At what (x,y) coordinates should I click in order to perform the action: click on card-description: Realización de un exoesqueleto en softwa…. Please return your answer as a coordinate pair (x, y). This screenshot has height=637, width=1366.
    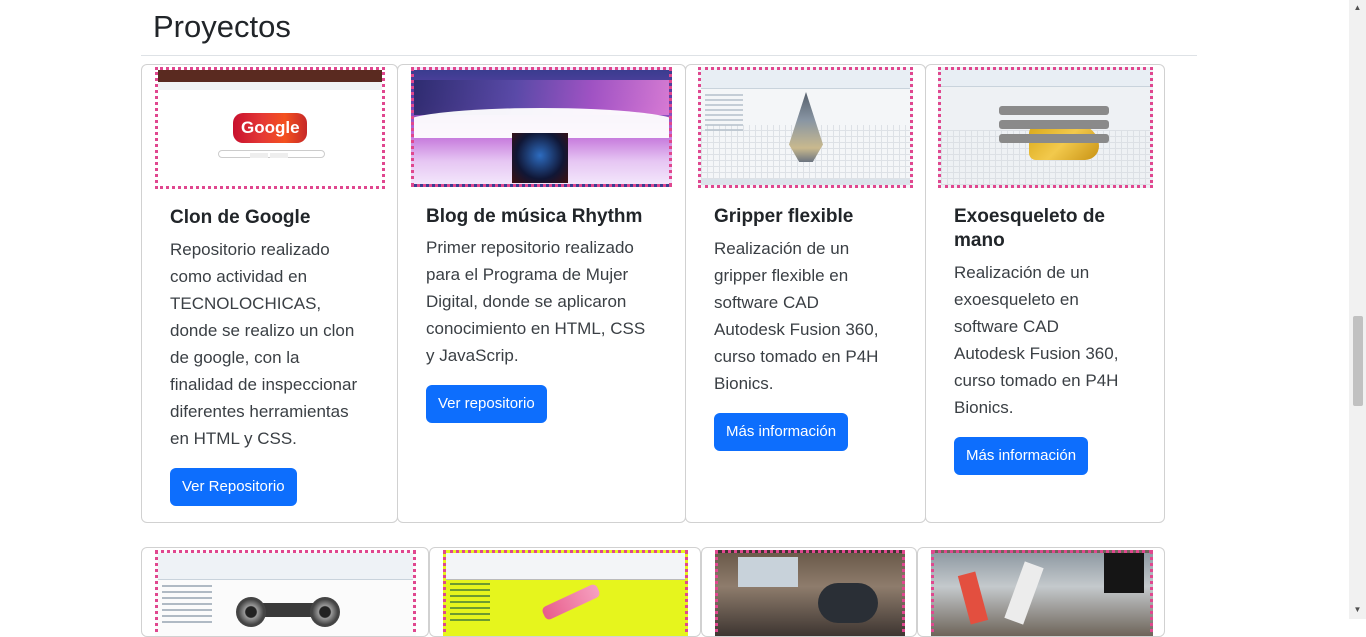
    Looking at the image, I should click on (1036, 340).